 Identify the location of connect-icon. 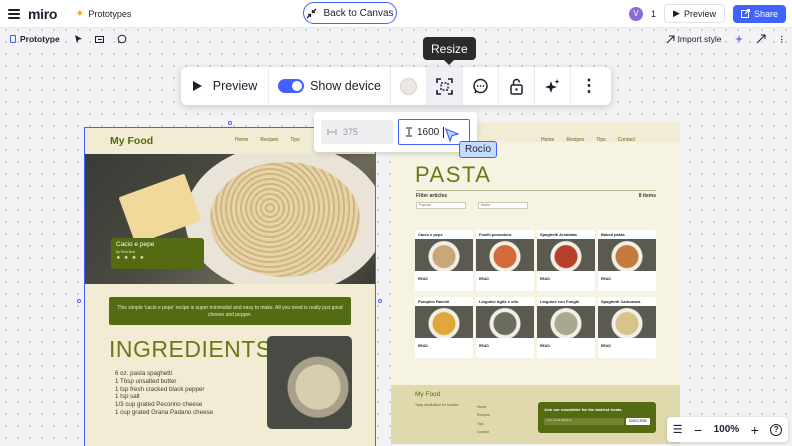
(761, 39).